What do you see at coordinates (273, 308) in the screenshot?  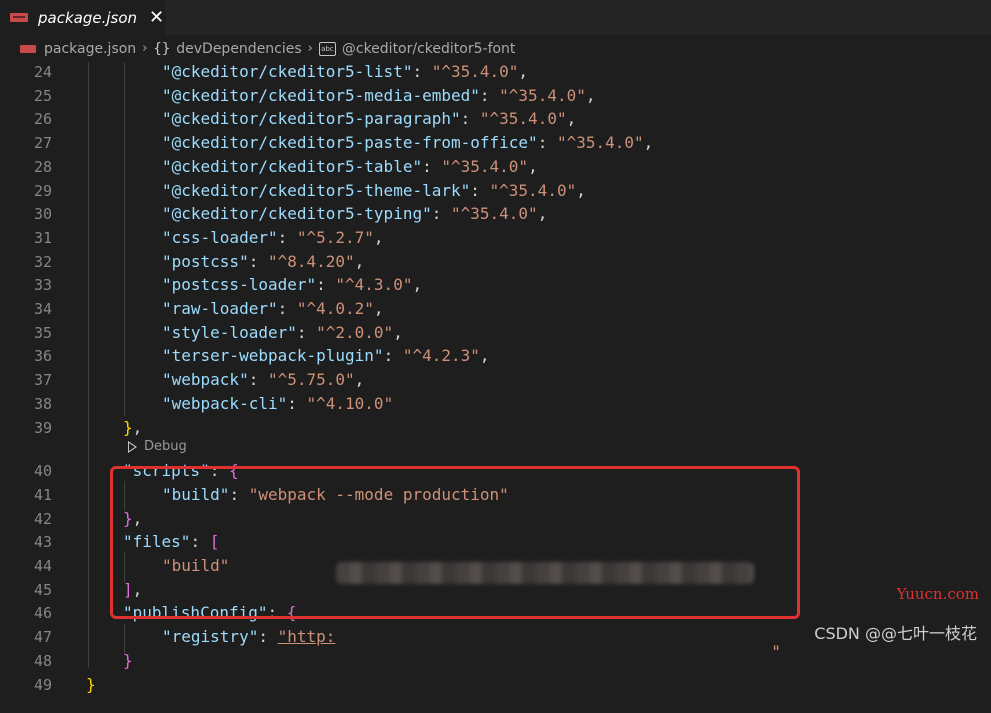 I see `code-line: "raw-loader": "^4.0.2",` at bounding box center [273, 308].